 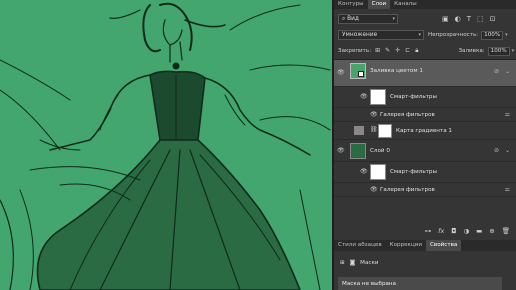 What do you see at coordinates (342, 263) in the screenshot?
I see `pixel-mask-icon: ⊞` at bounding box center [342, 263].